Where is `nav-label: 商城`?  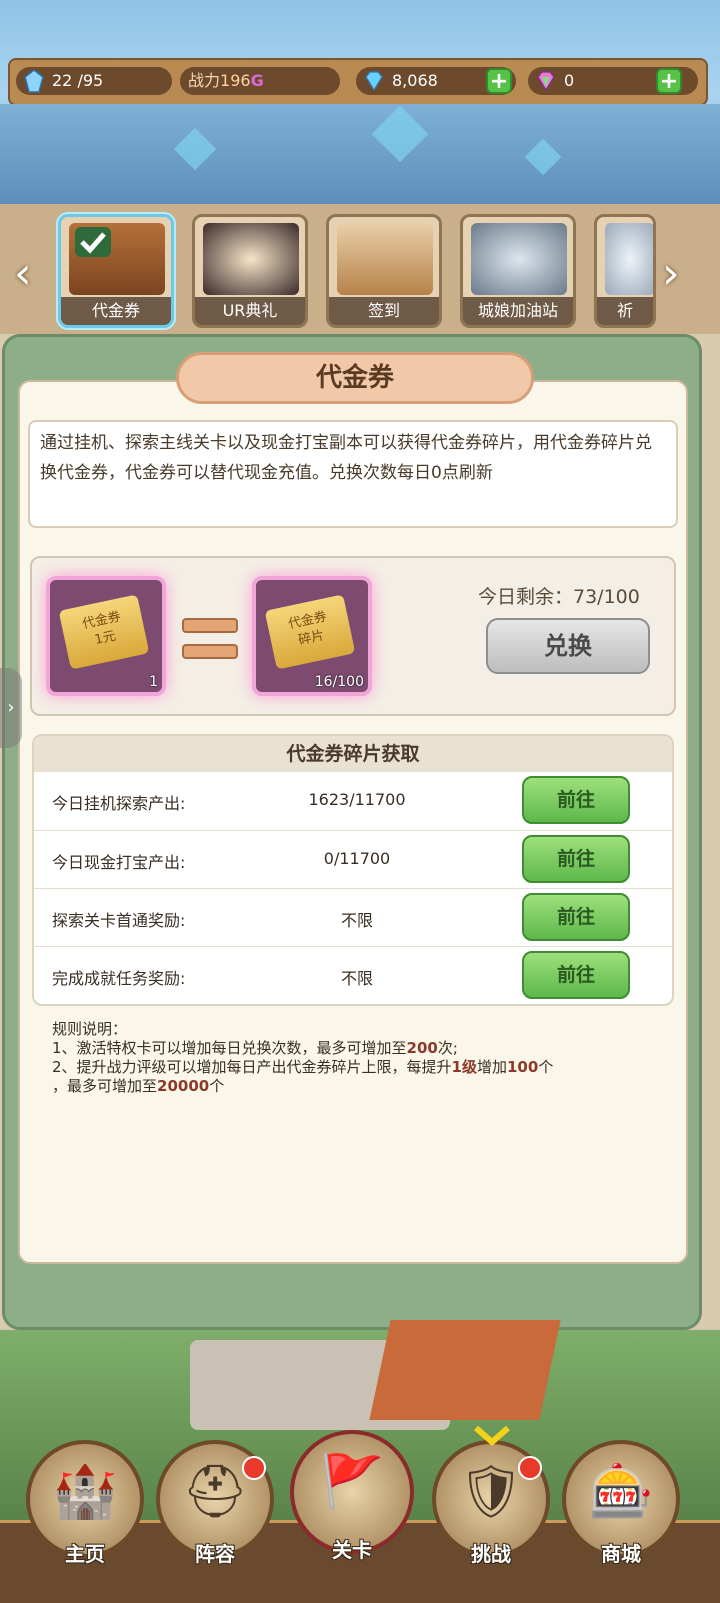 nav-label: 商城 is located at coordinates (621, 1554).